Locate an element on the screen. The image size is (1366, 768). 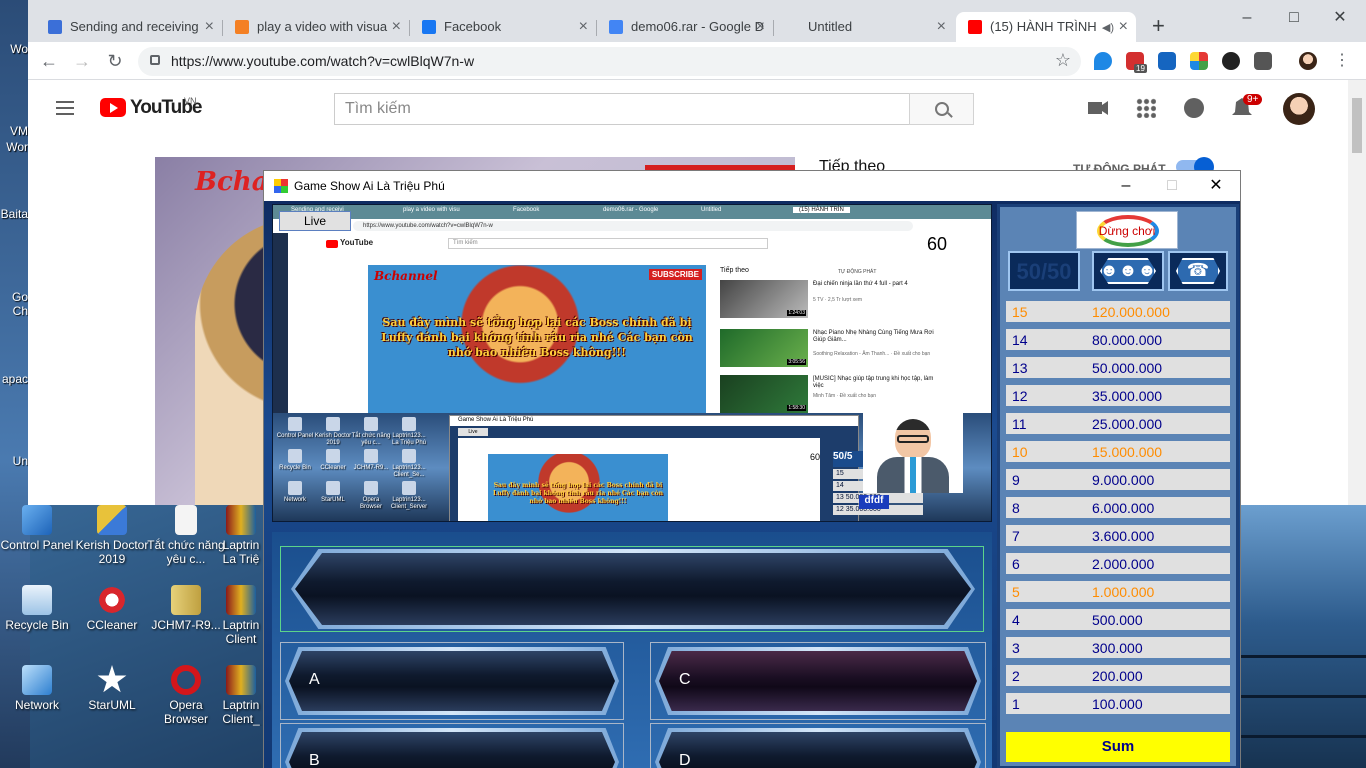
answer-b-label: B is located at coordinates (314, 760).